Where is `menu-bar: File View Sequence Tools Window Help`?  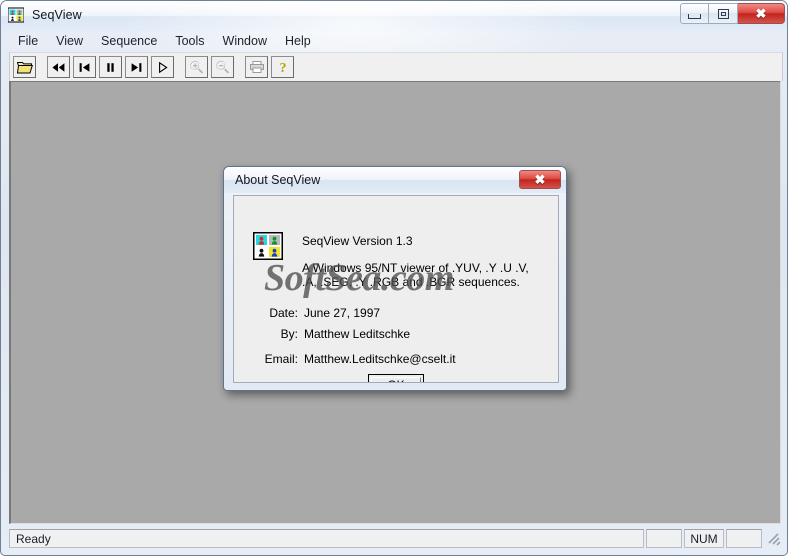
menu-bar: File View Sequence Tools Window Help is located at coordinates (395, 41).